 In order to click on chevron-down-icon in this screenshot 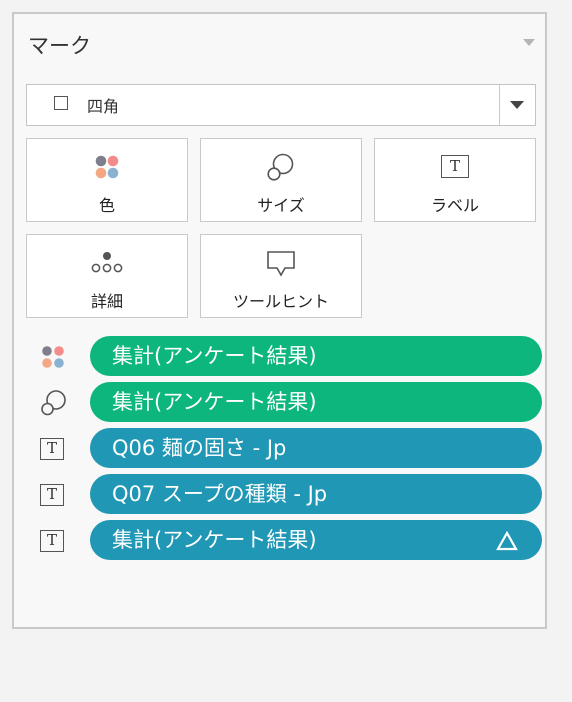, I will do `click(517, 105)`.